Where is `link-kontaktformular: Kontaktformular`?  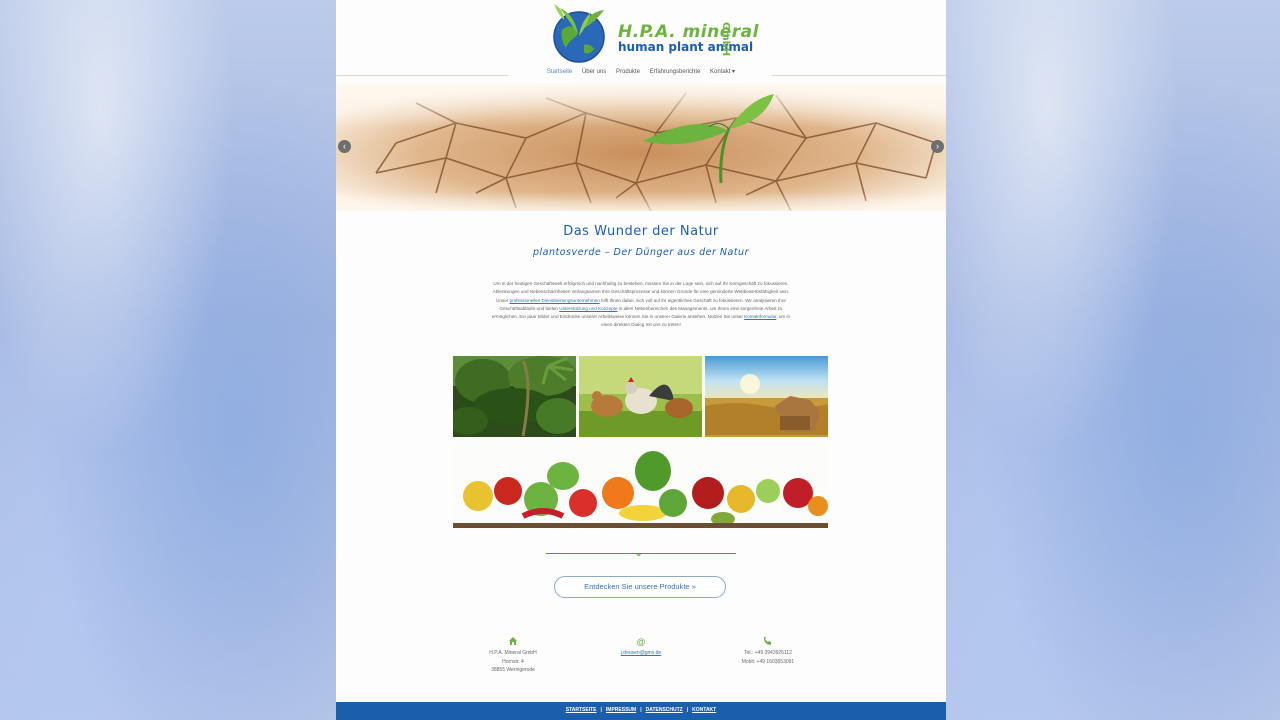 link-kontaktformular: Kontaktformular is located at coordinates (760, 316).